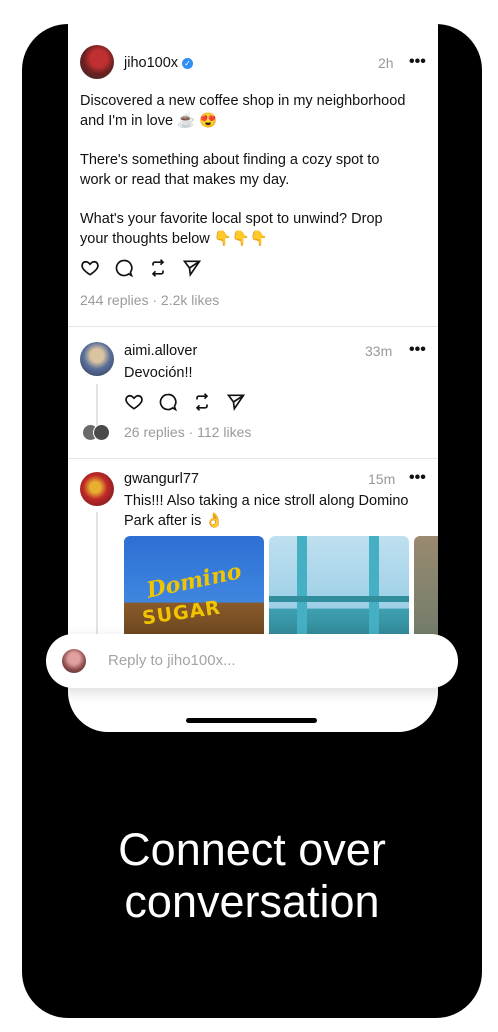 This screenshot has width=498, height=1032. Describe the element at coordinates (158, 373) in the screenshot. I see `post-text: Devoción!!` at that location.